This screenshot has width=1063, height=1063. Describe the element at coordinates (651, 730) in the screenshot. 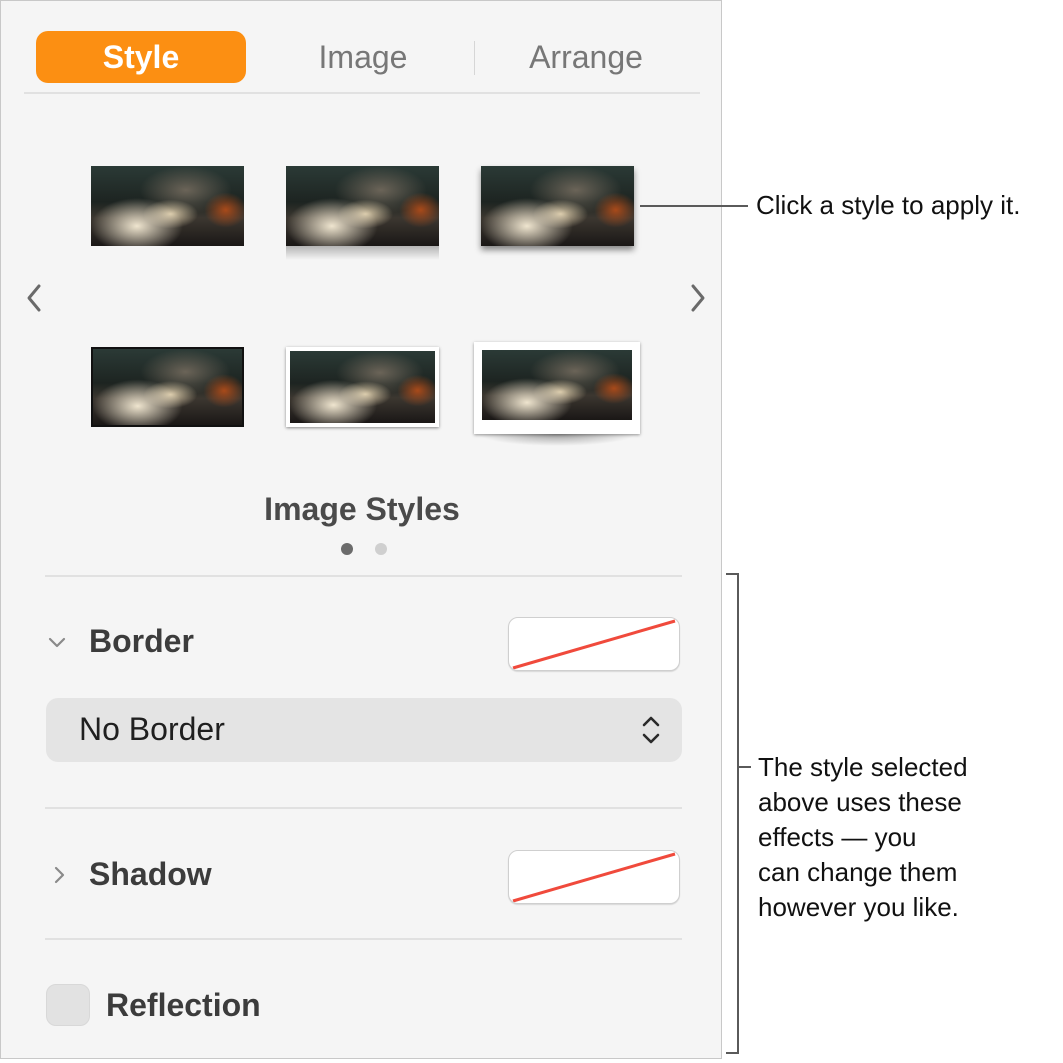

I see `chevron-updown-icon` at that location.